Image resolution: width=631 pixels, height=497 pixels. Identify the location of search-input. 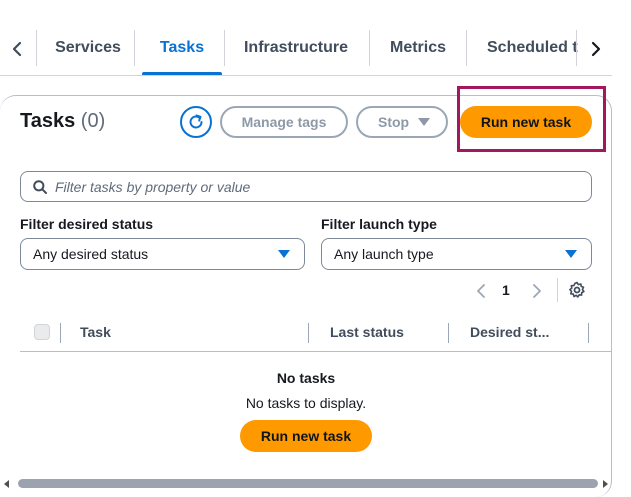
(315, 186).